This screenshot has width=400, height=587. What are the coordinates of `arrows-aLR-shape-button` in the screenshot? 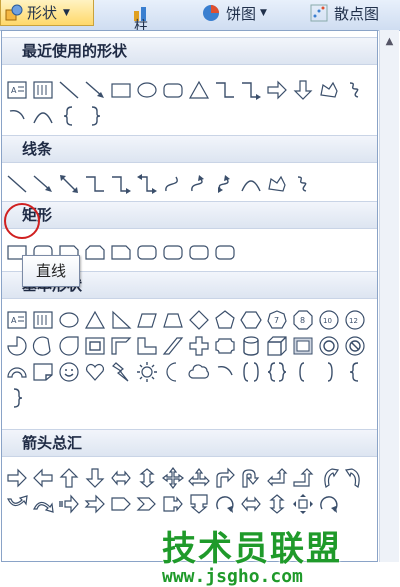 It's located at (121, 478).